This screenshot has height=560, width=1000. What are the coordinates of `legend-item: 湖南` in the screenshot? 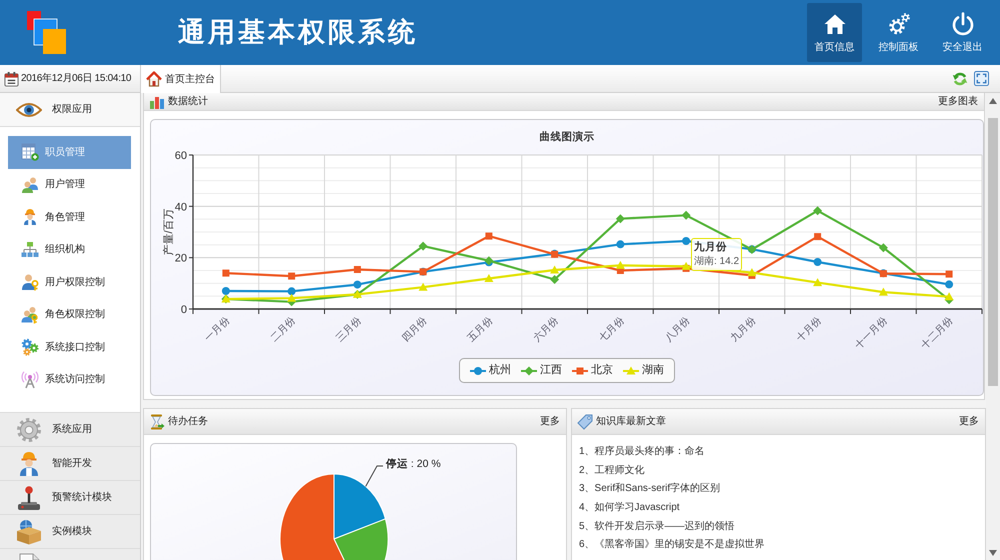 It's located at (643, 370).